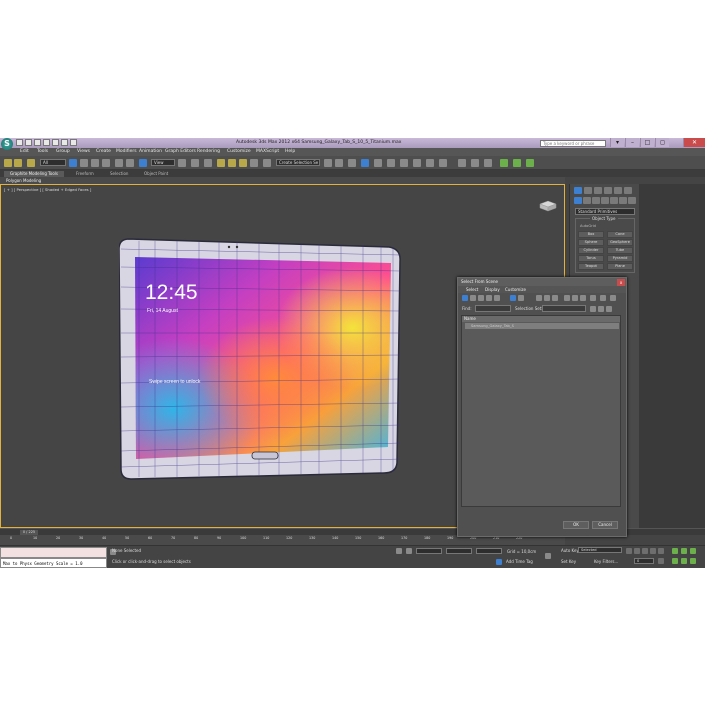 The height and width of the screenshot is (705, 705). I want to click on edit-selection-set-icon, so click(601, 309).